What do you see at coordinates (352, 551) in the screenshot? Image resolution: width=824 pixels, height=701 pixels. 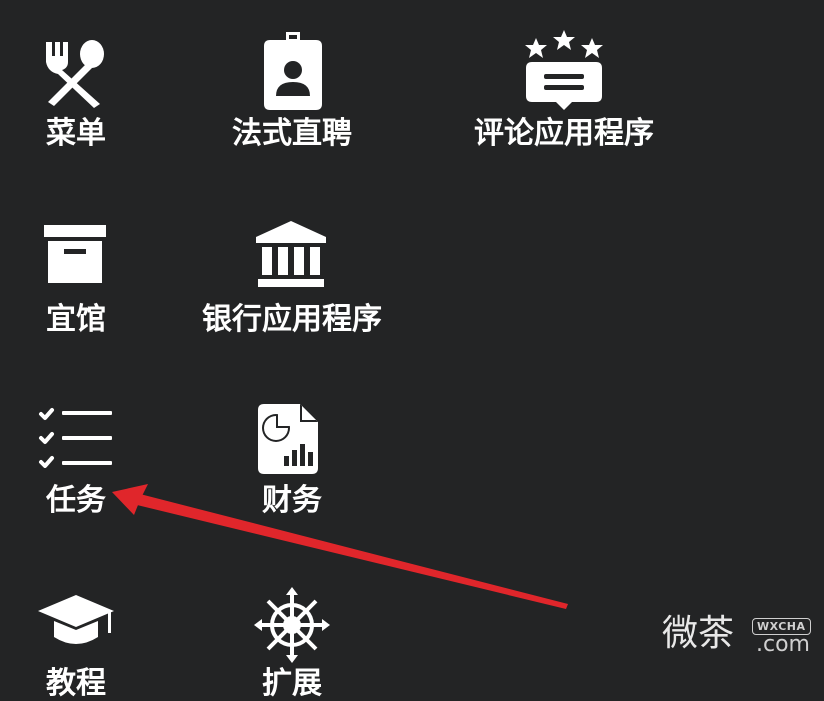 I see `arrow-shaft` at bounding box center [352, 551].